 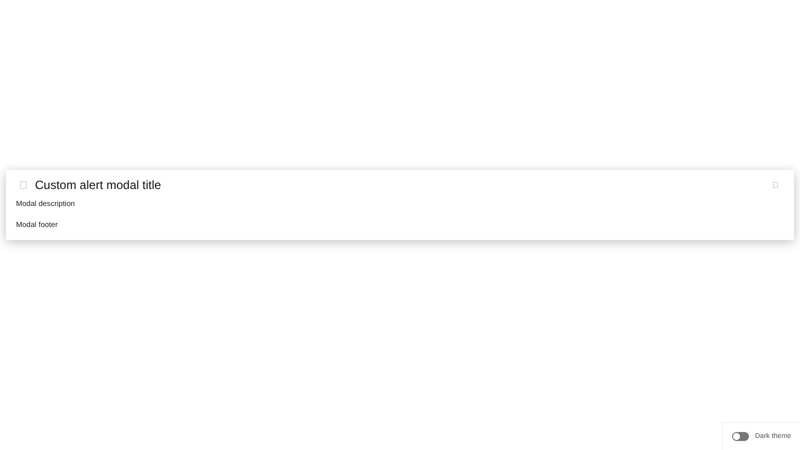 What do you see at coordinates (98, 185) in the screenshot?
I see `modal-title: Custom alert modal title` at bounding box center [98, 185].